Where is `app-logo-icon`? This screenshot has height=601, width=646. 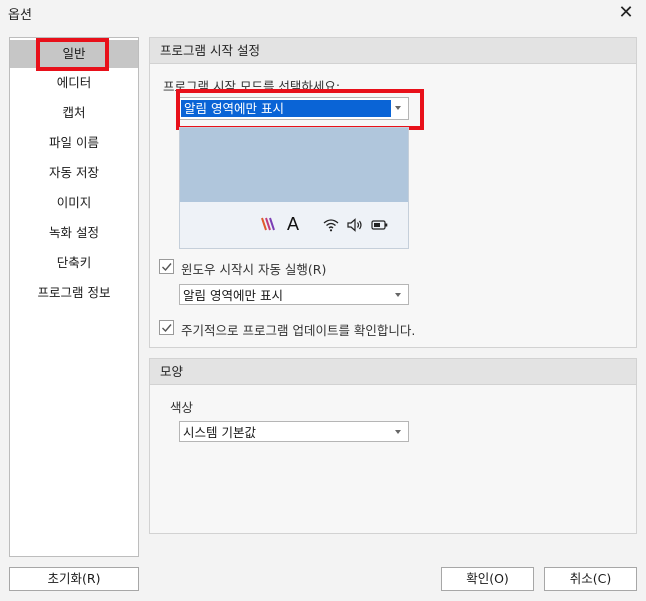 app-logo-icon is located at coordinates (268, 224).